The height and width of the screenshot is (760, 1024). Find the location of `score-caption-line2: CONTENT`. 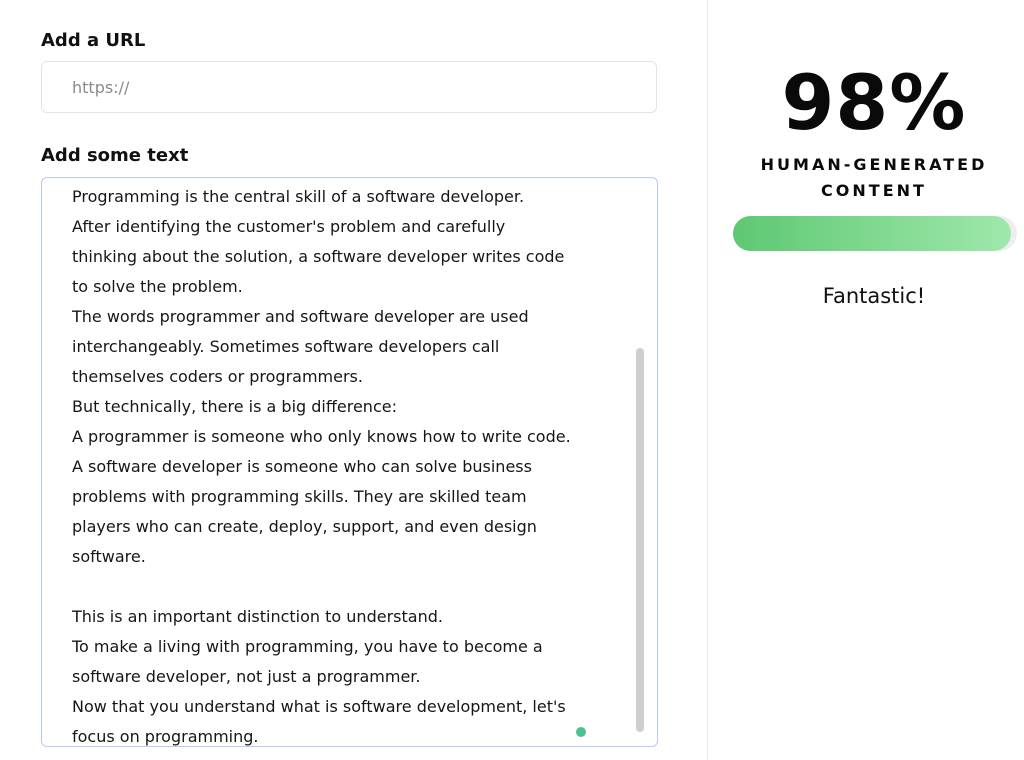

score-caption-line2: CONTENT is located at coordinates (874, 190).